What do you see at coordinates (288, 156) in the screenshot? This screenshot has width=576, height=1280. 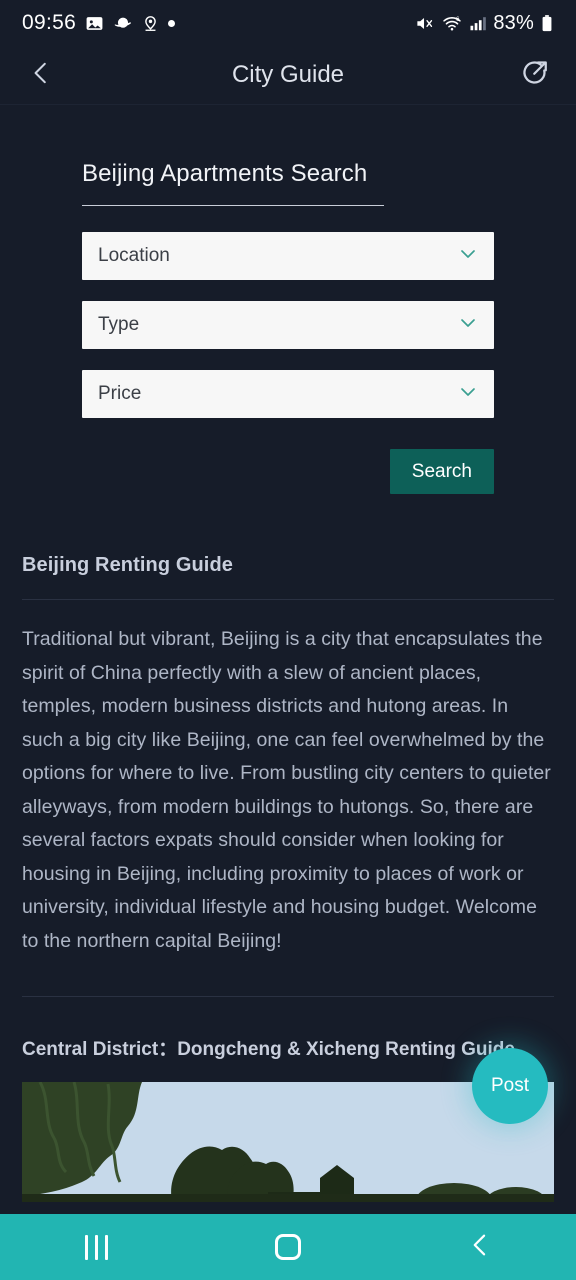 I see `search-card-header: Beijing Apartments Search` at bounding box center [288, 156].